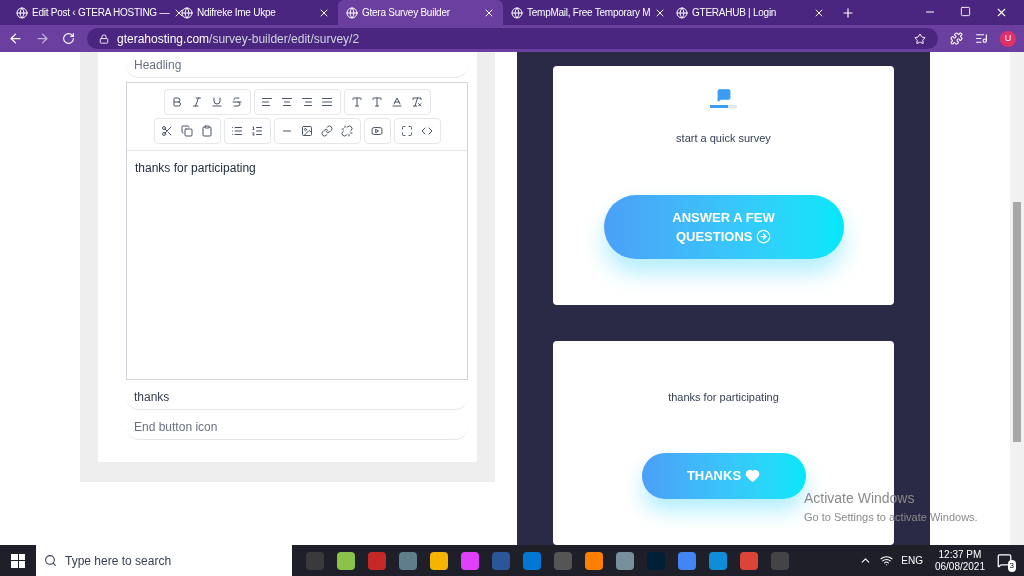 The width and height of the screenshot is (1024, 576). What do you see at coordinates (1017, 298) in the screenshot?
I see `scrollbar` at bounding box center [1017, 298].